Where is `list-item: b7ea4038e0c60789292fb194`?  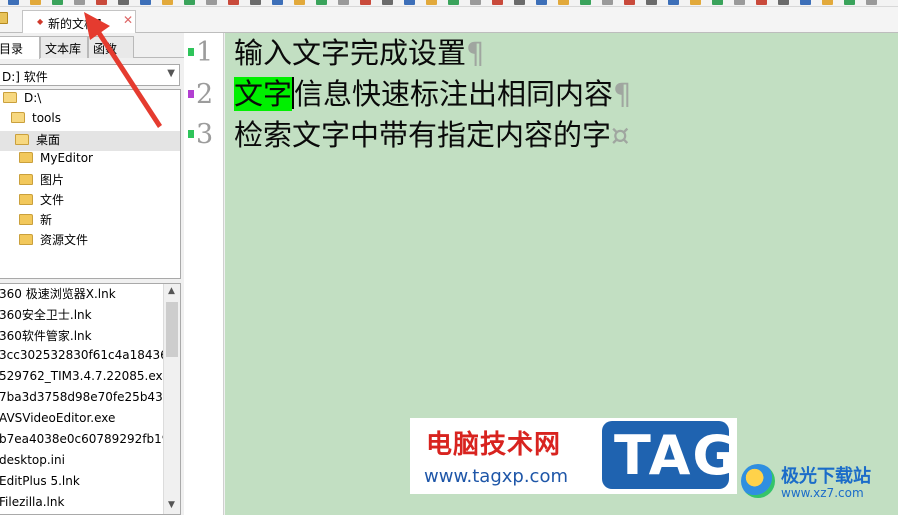 list-item: b7ea4038e0c60789292fb194 is located at coordinates (88, 442).